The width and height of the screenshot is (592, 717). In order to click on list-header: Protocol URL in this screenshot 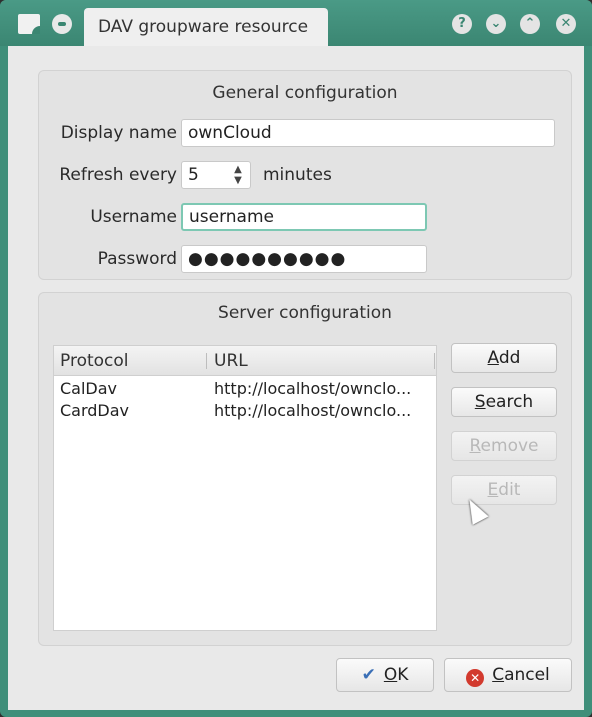, I will do `click(245, 361)`.